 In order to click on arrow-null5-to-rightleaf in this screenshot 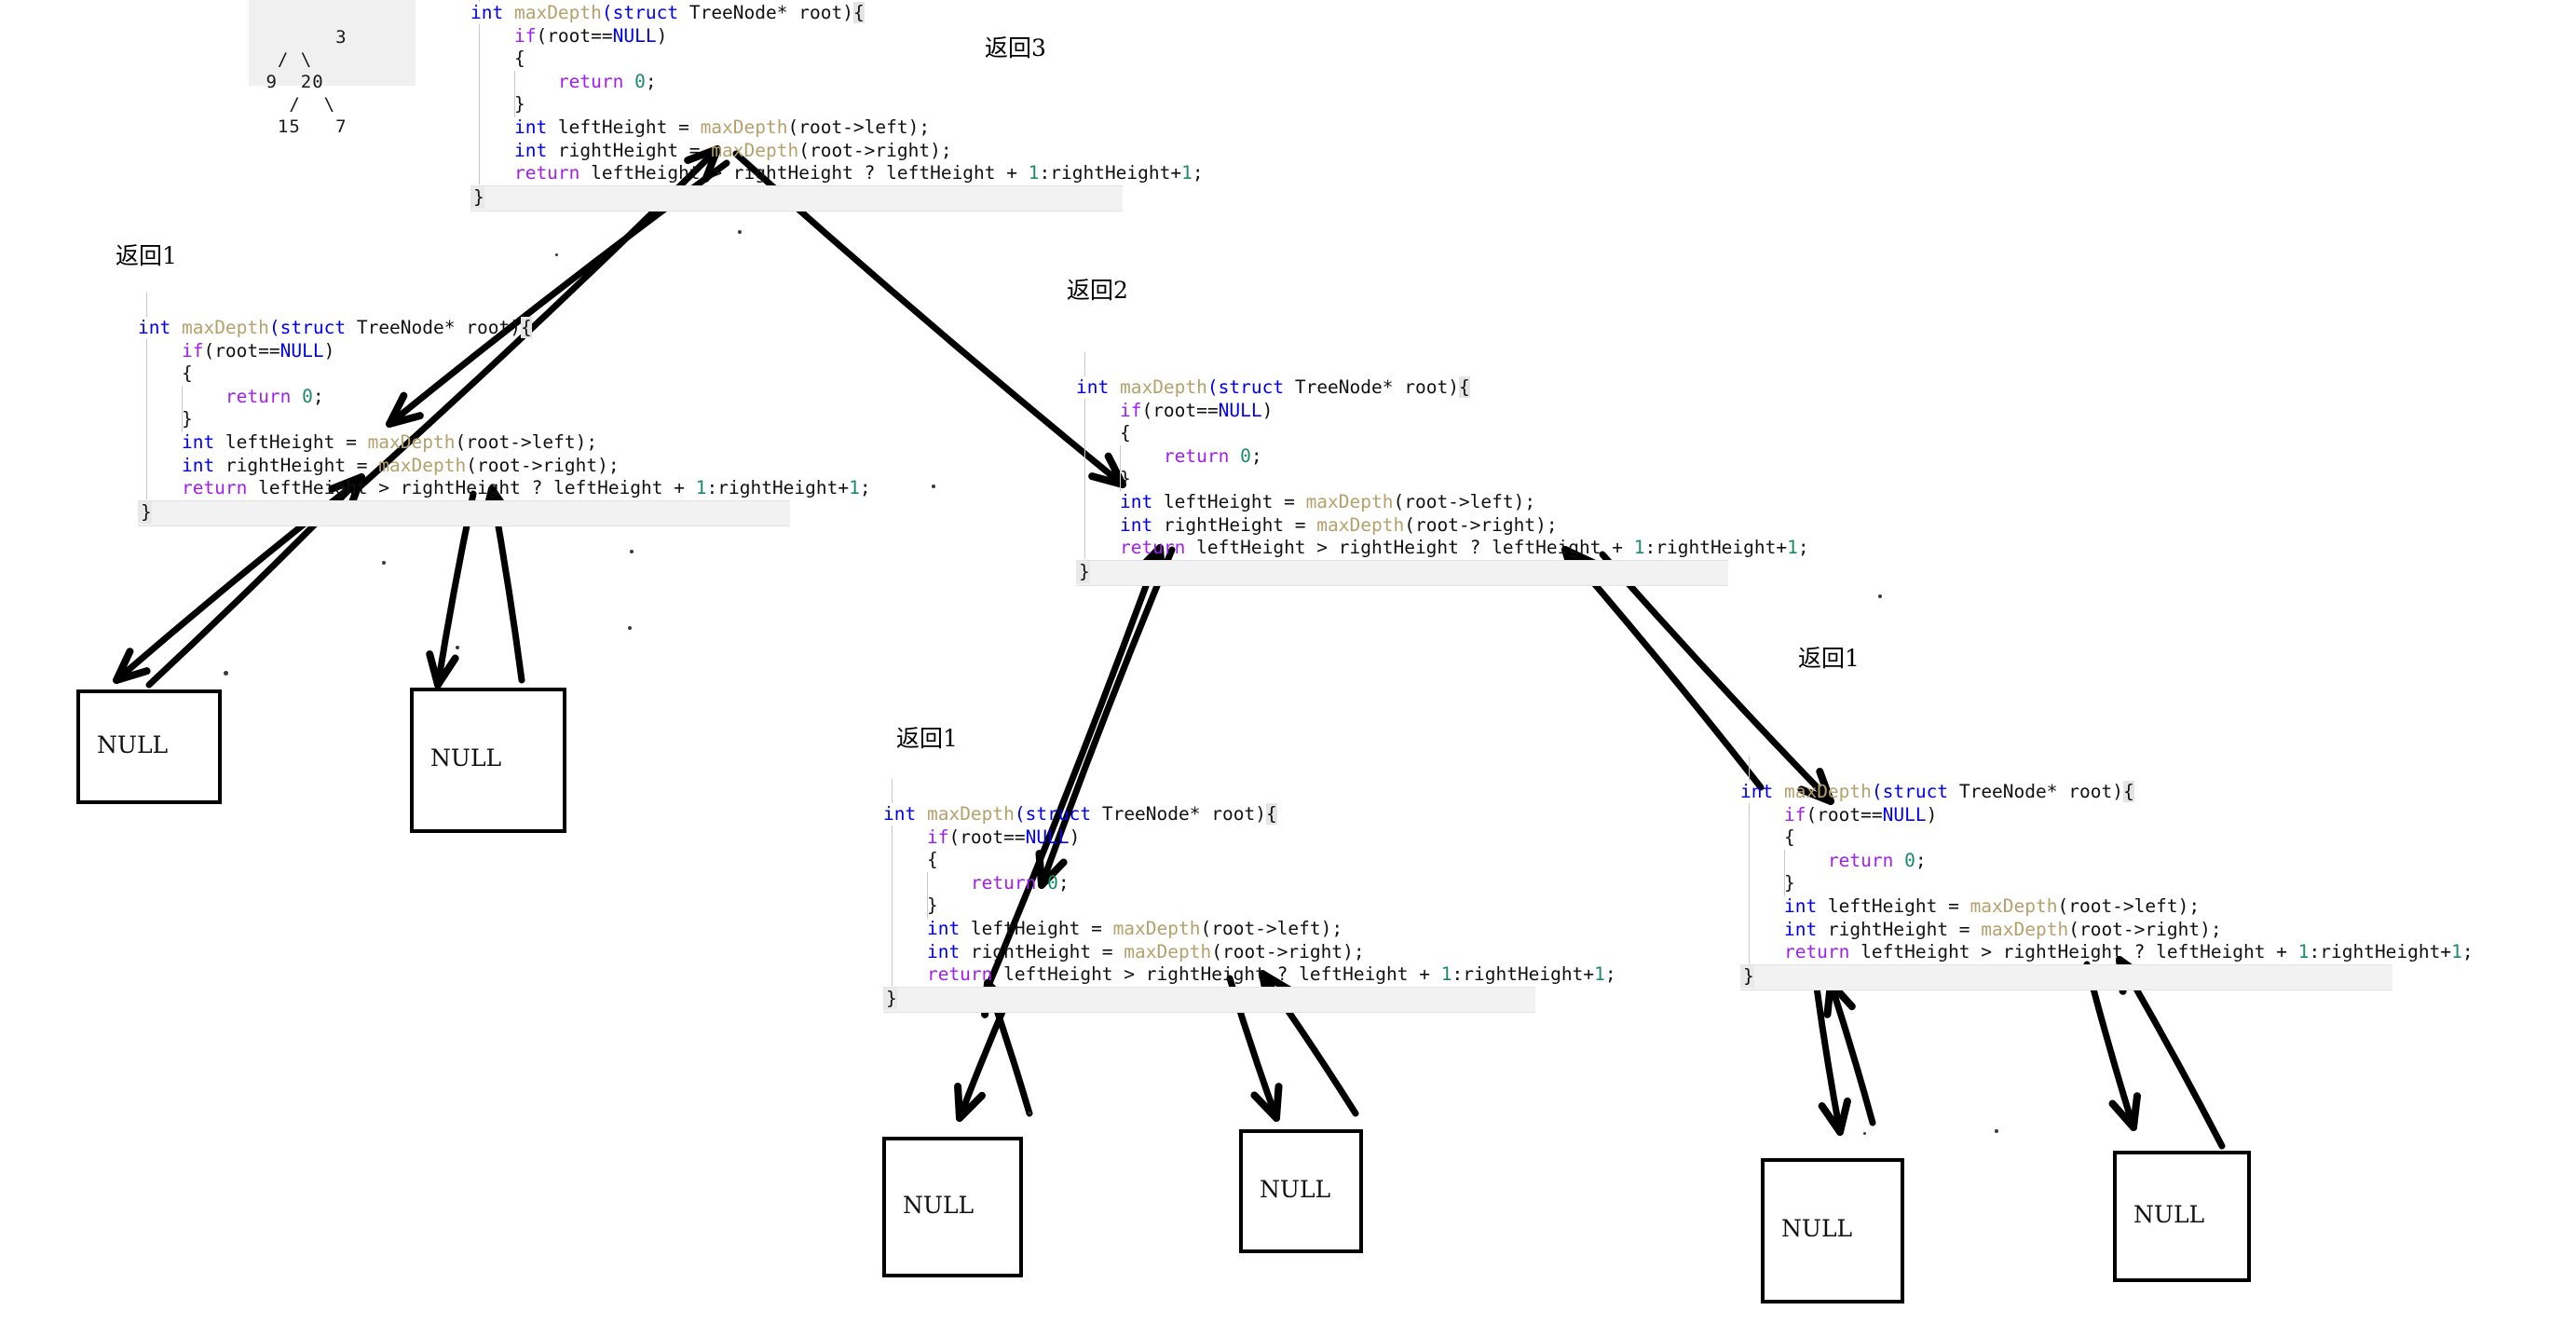, I will do `click(1849, 1052)`.